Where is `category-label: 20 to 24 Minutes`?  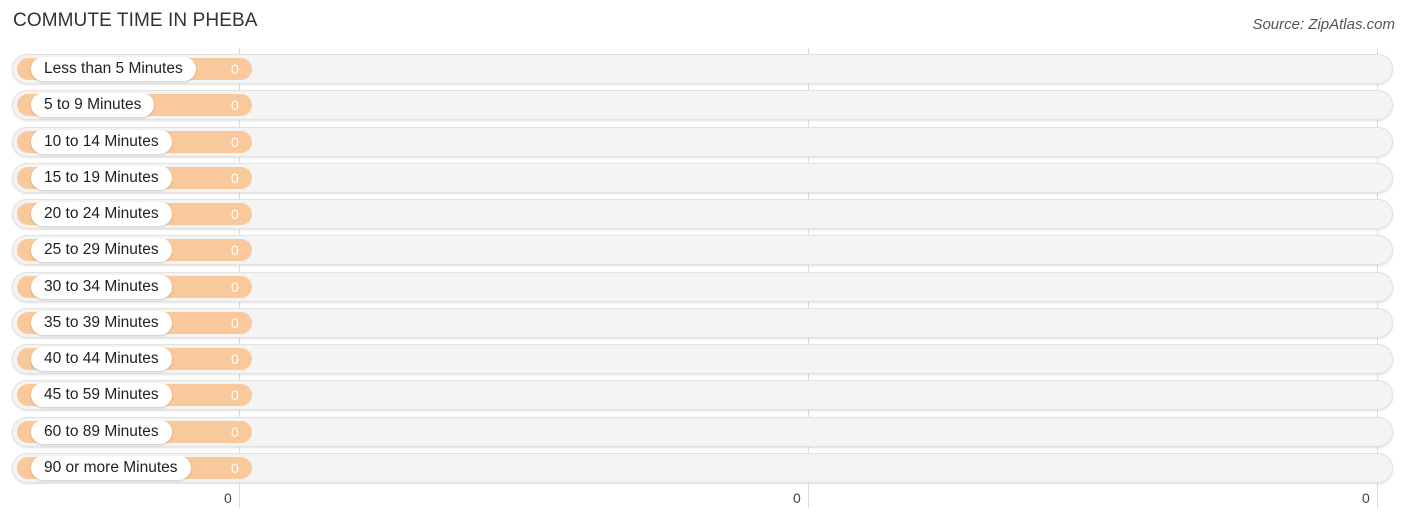
category-label: 20 to 24 Minutes is located at coordinates (101, 214).